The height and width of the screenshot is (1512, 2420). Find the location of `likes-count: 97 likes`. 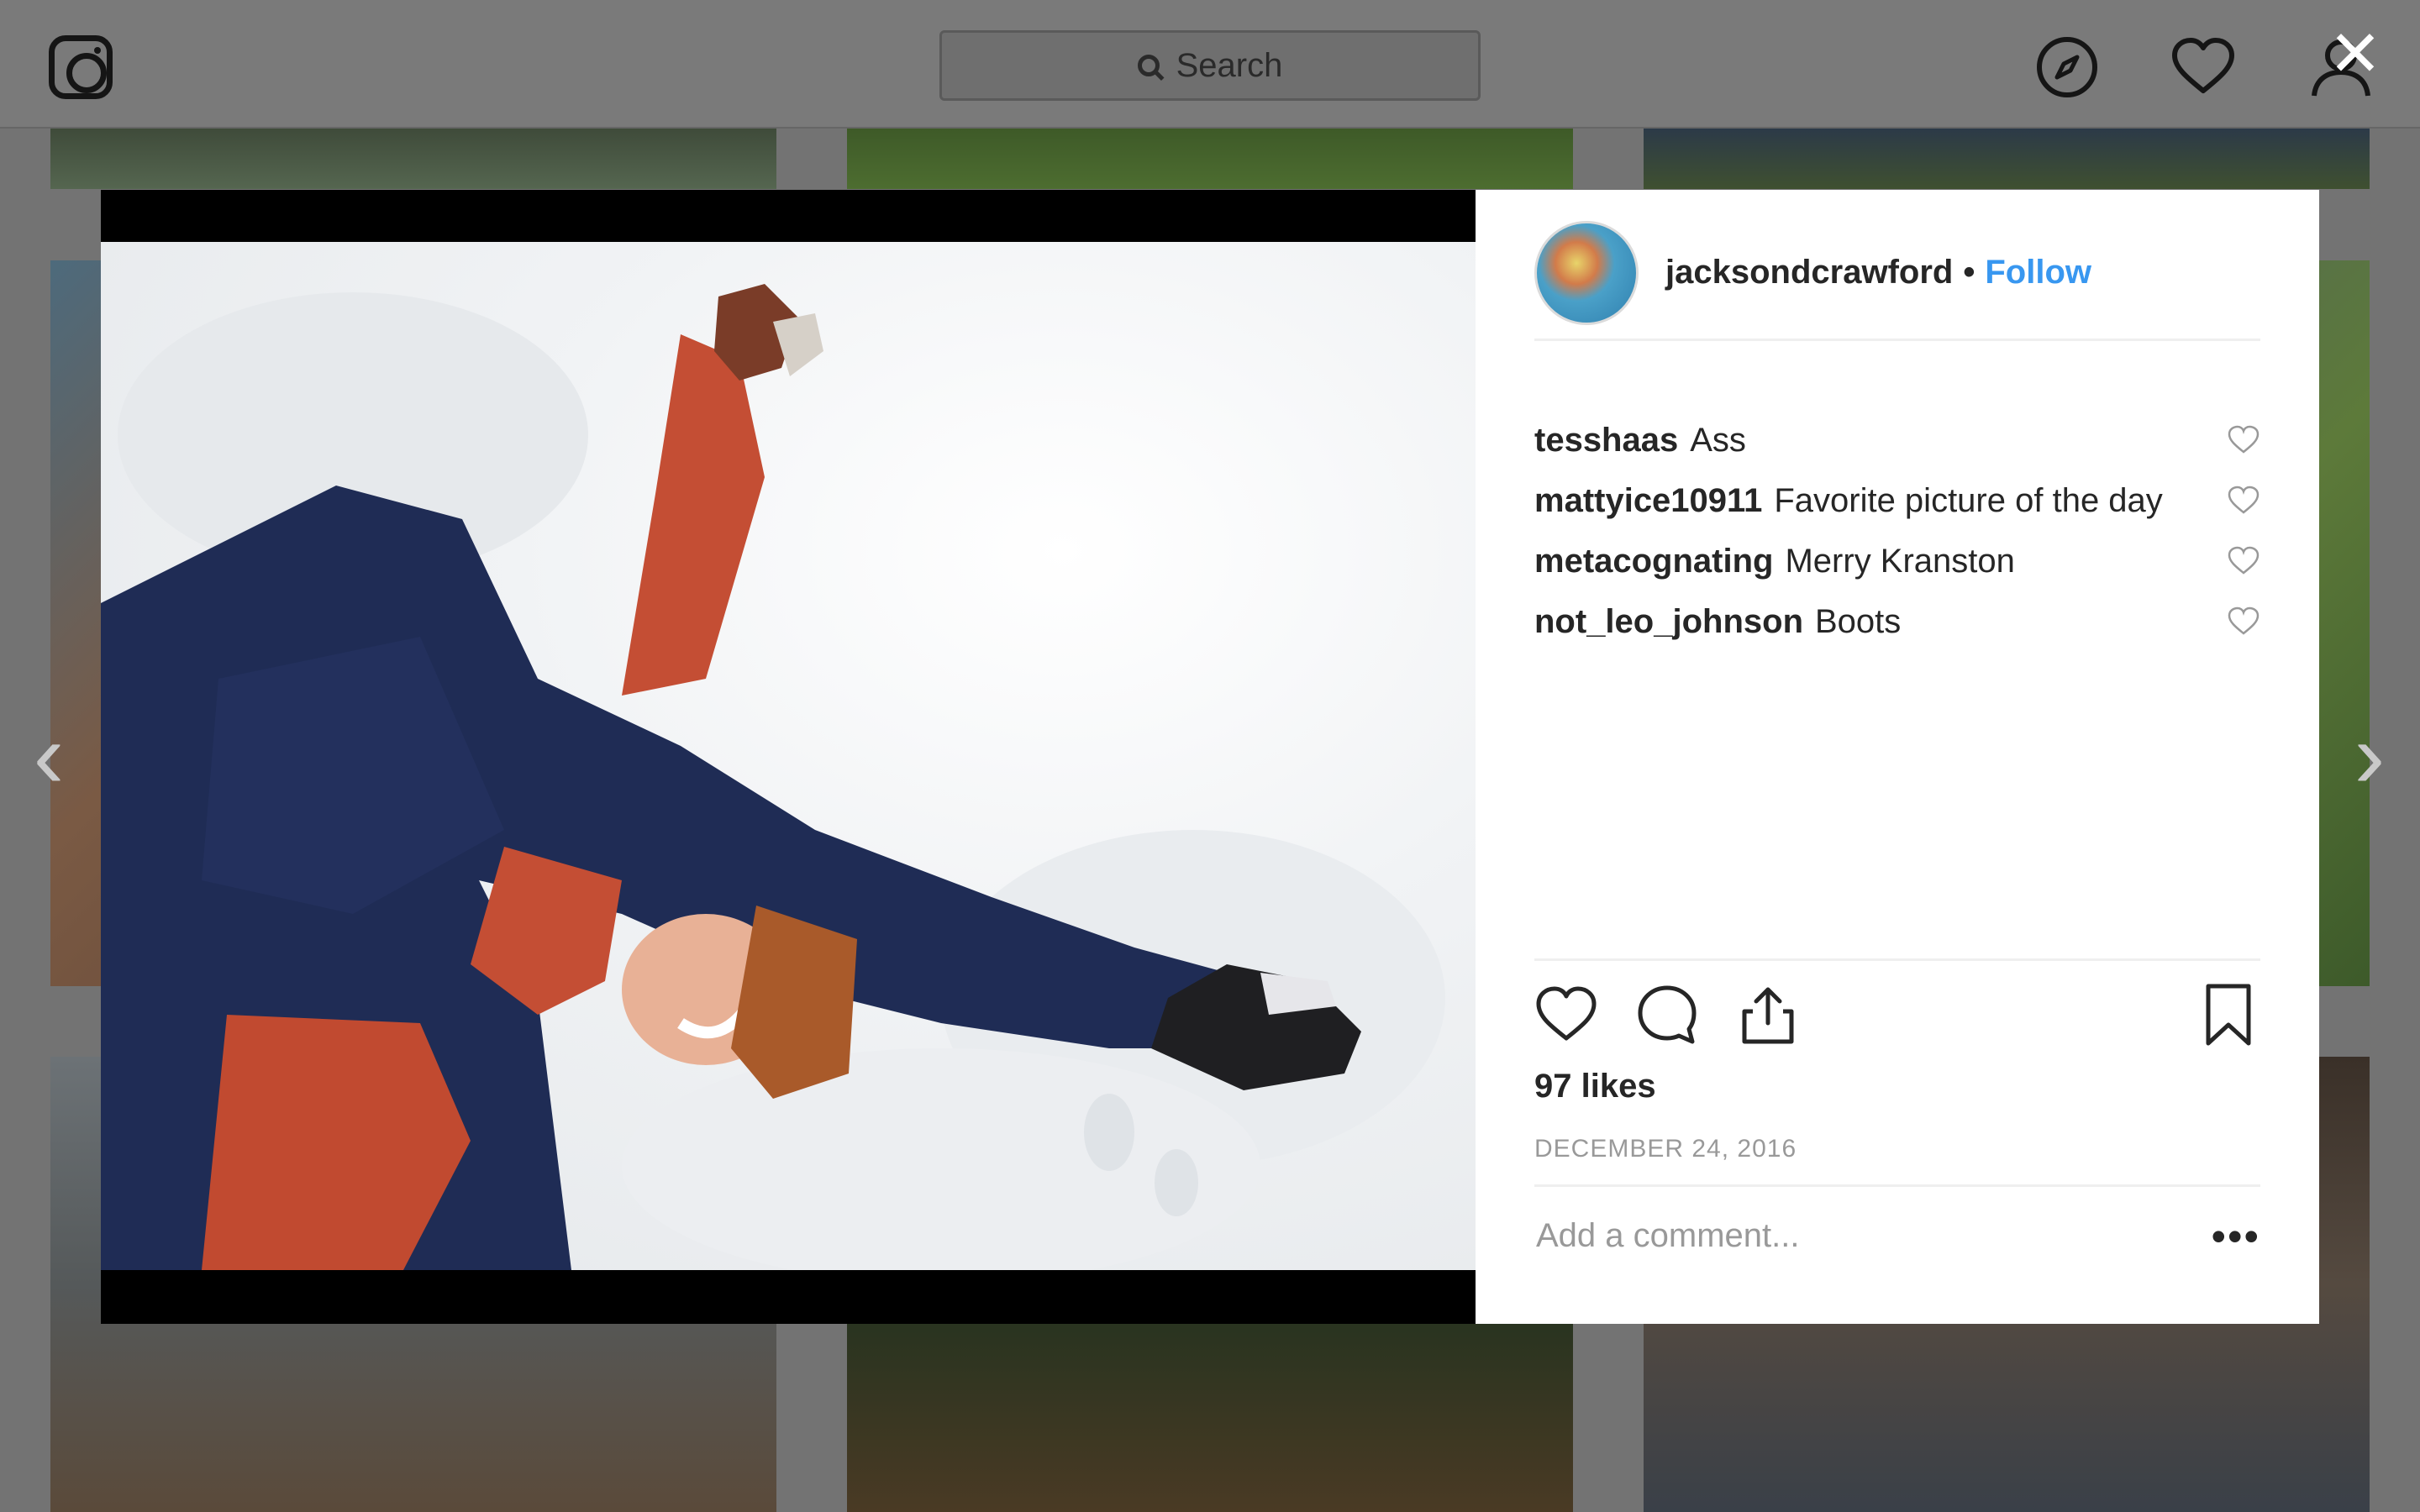

likes-count: 97 likes is located at coordinates (1595, 1086).